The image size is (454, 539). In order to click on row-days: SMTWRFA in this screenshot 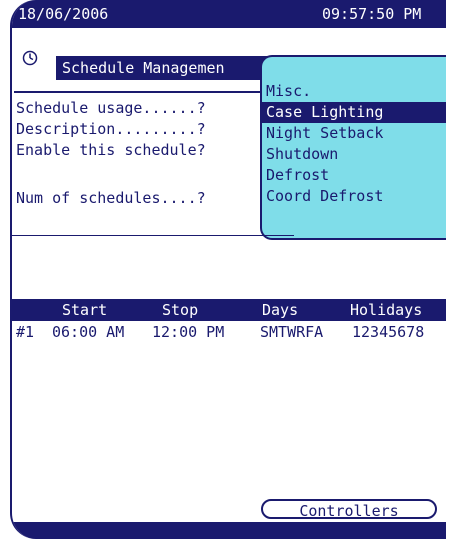, I will do `click(292, 332)`.